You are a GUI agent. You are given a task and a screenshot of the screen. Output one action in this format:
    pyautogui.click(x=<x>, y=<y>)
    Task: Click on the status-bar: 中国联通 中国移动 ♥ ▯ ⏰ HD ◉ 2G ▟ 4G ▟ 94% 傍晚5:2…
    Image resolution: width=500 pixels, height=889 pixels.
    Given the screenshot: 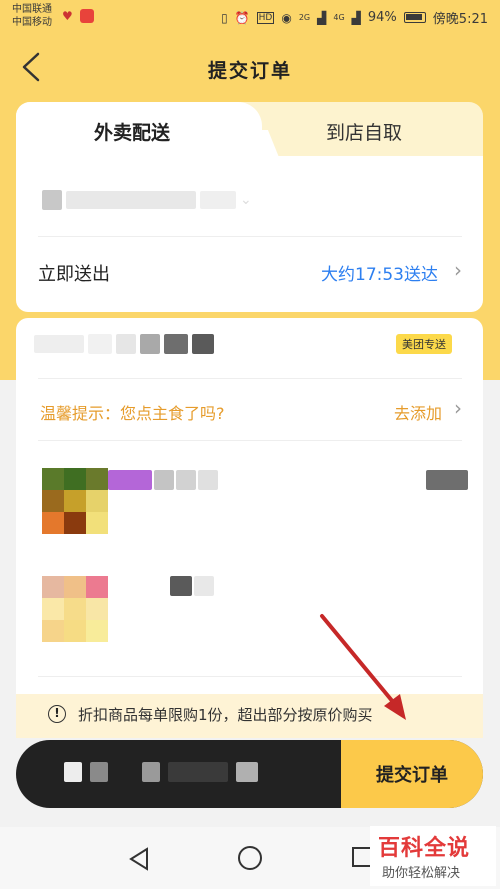 What is the action you would take?
    pyautogui.click(x=250, y=17)
    